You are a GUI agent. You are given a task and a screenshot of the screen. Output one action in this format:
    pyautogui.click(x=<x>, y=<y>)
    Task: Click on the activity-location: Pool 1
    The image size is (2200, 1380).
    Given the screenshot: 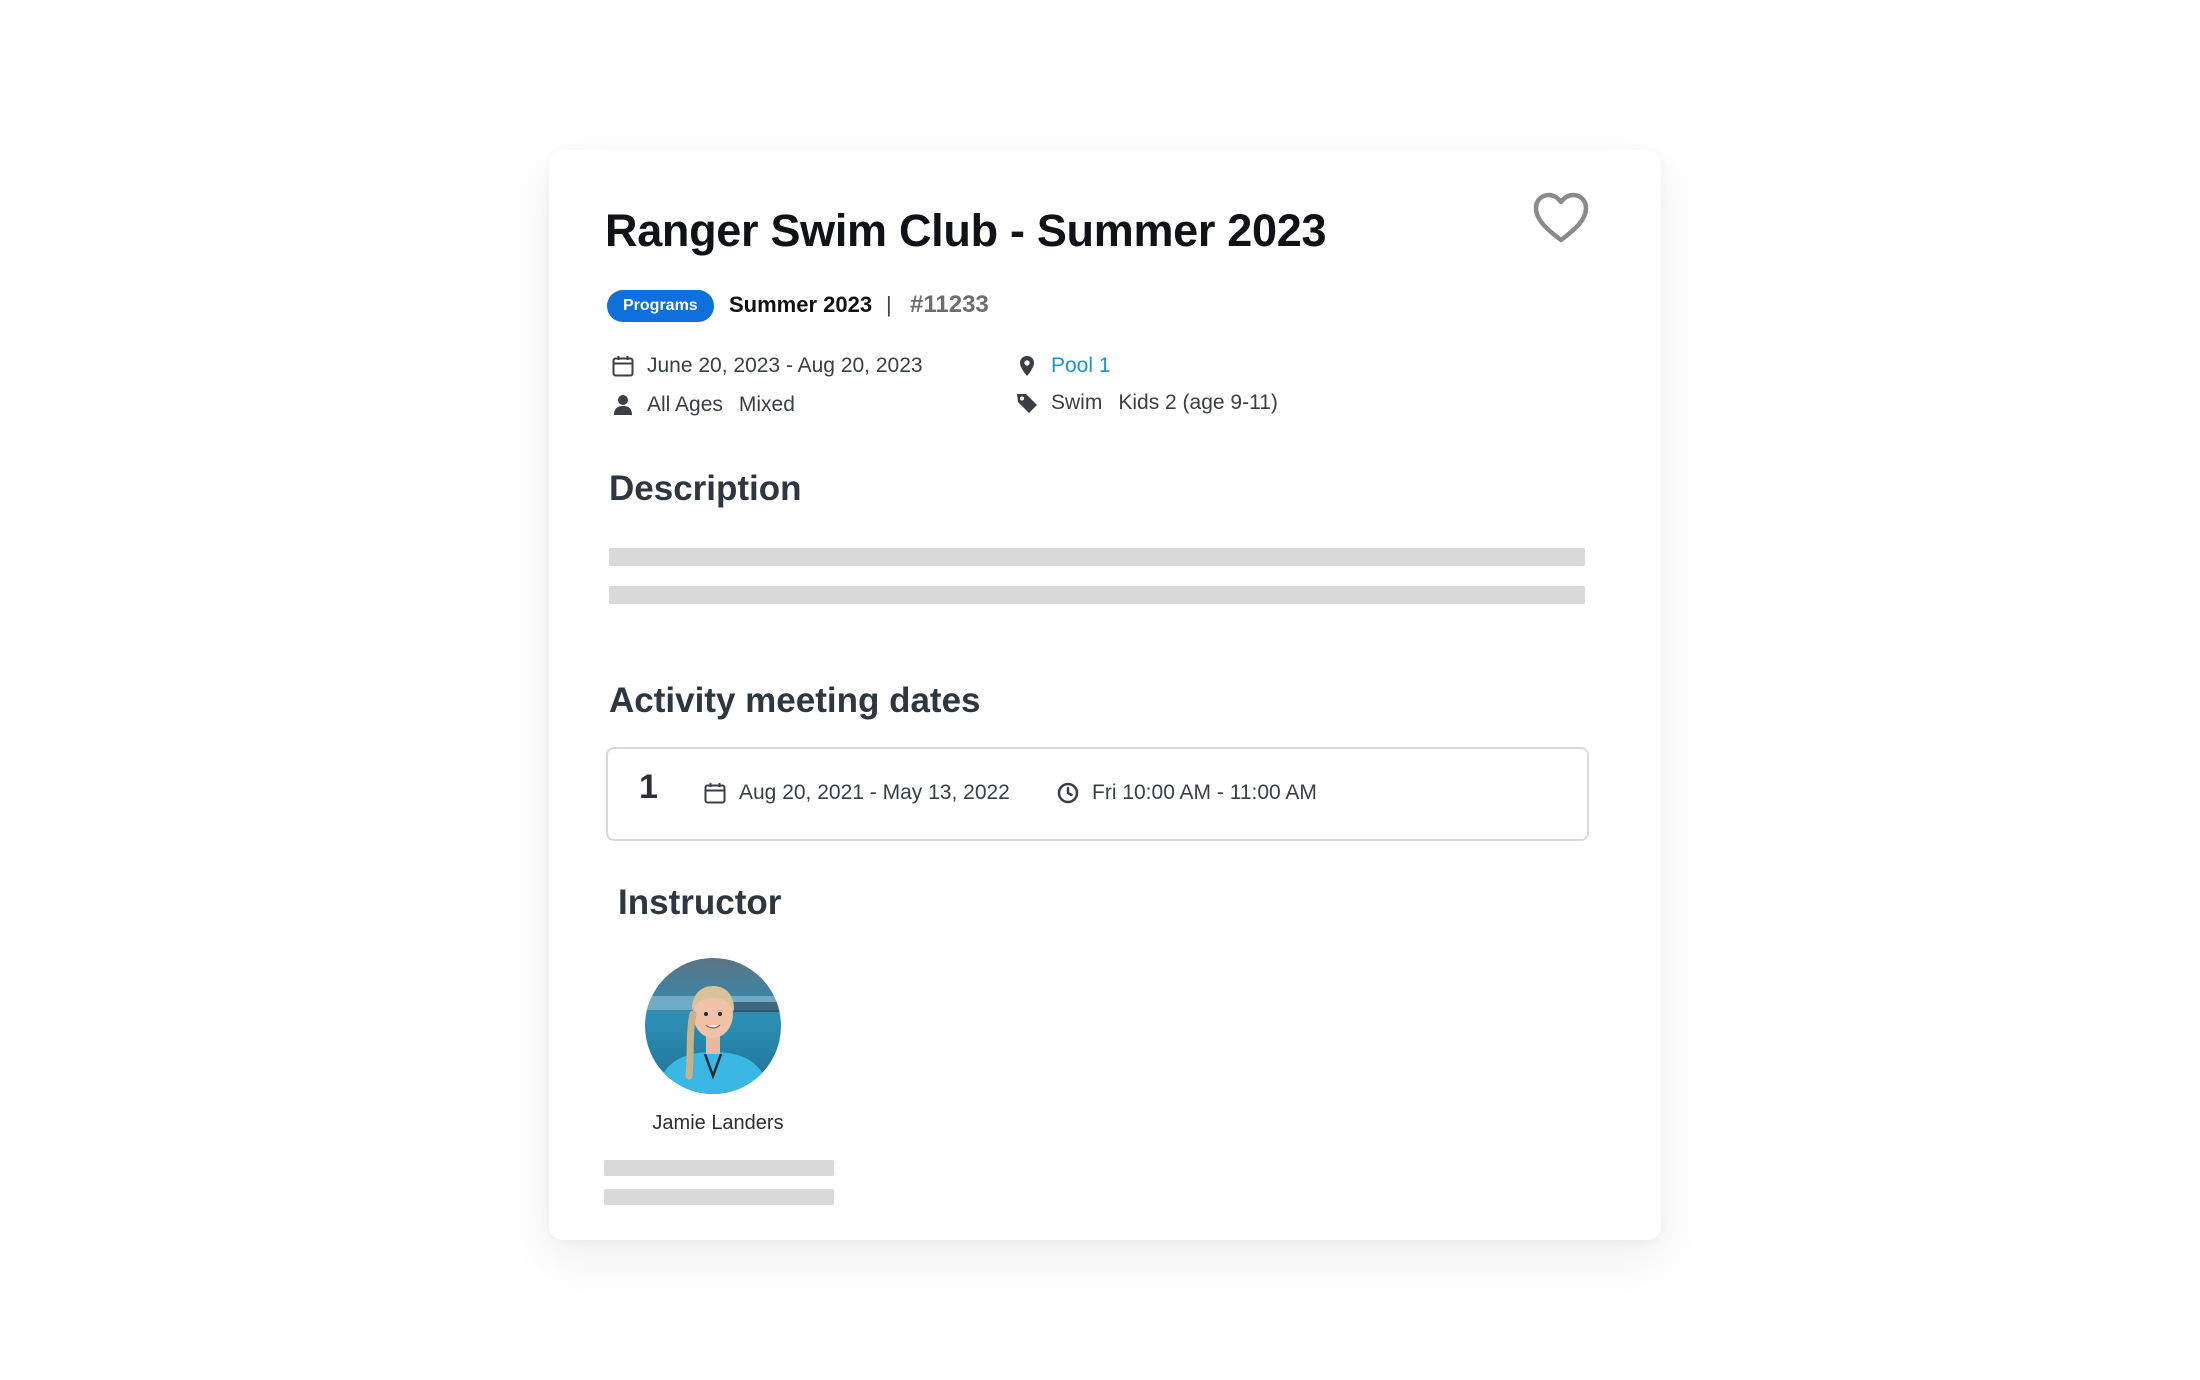 What is the action you would take?
    pyautogui.click(x=1063, y=366)
    